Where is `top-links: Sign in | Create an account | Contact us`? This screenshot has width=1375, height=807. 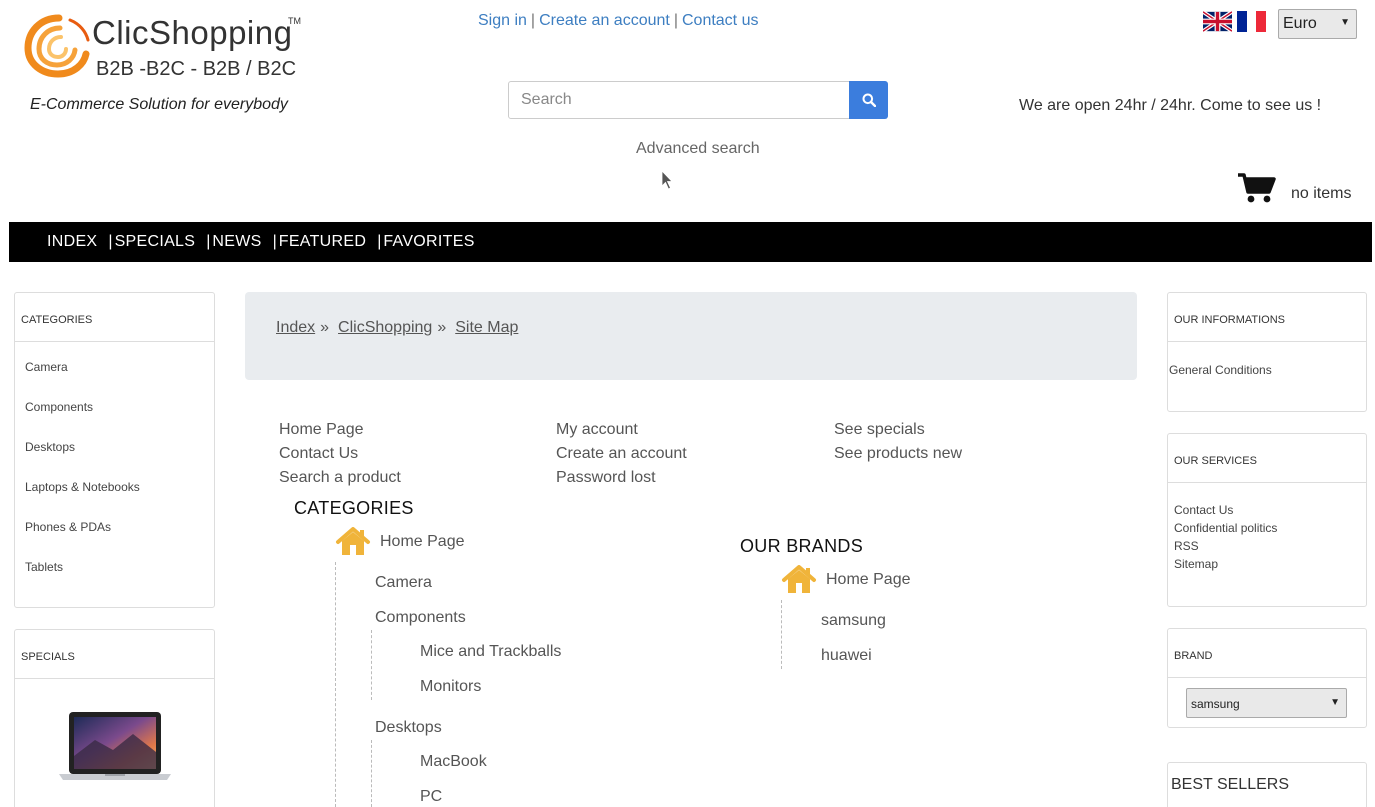 top-links: Sign in | Create an account | Contact us is located at coordinates (618, 21).